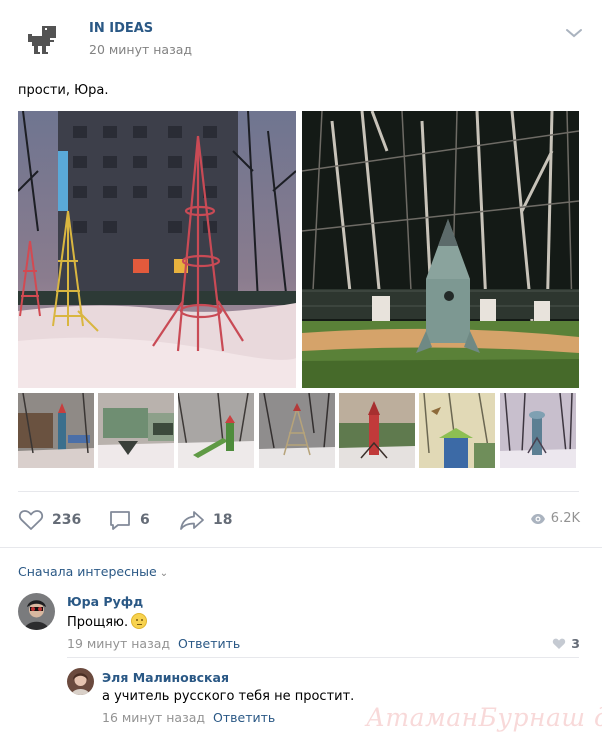  What do you see at coordinates (67, 520) in the screenshot?
I see `like-count: 236` at bounding box center [67, 520].